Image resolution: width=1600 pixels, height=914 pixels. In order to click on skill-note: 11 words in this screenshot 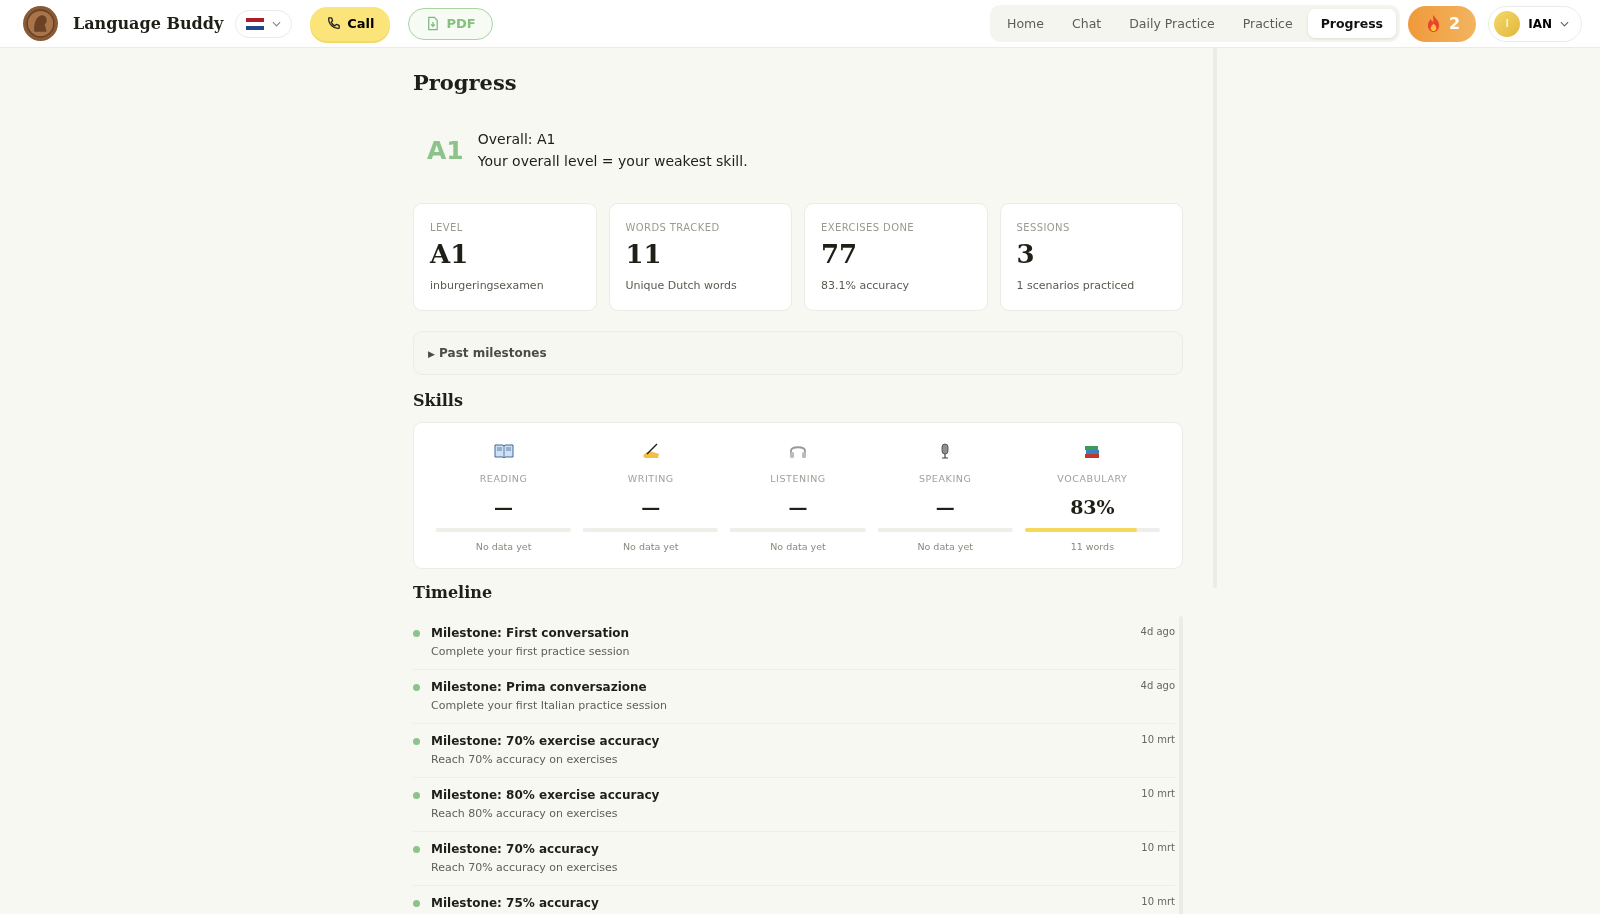, I will do `click(1092, 546)`.